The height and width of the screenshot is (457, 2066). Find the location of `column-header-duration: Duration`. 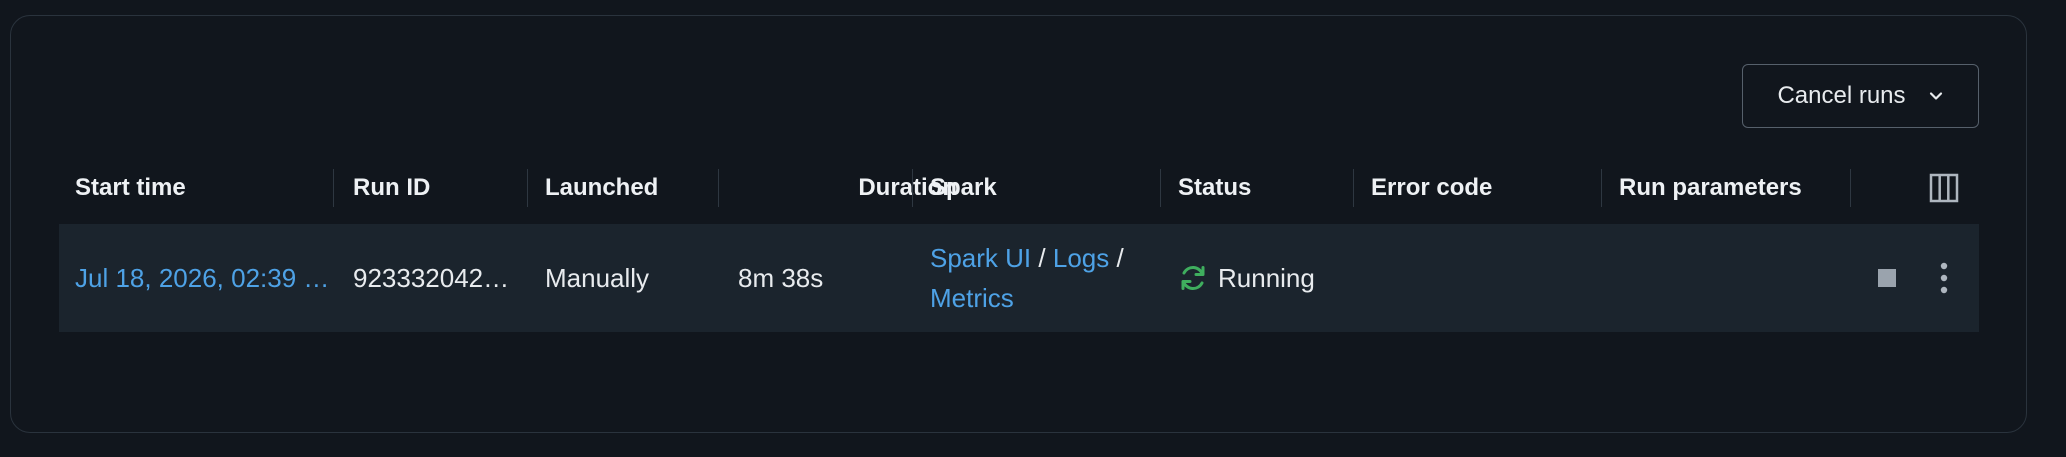

column-header-duration: Duration is located at coordinates (838, 188).